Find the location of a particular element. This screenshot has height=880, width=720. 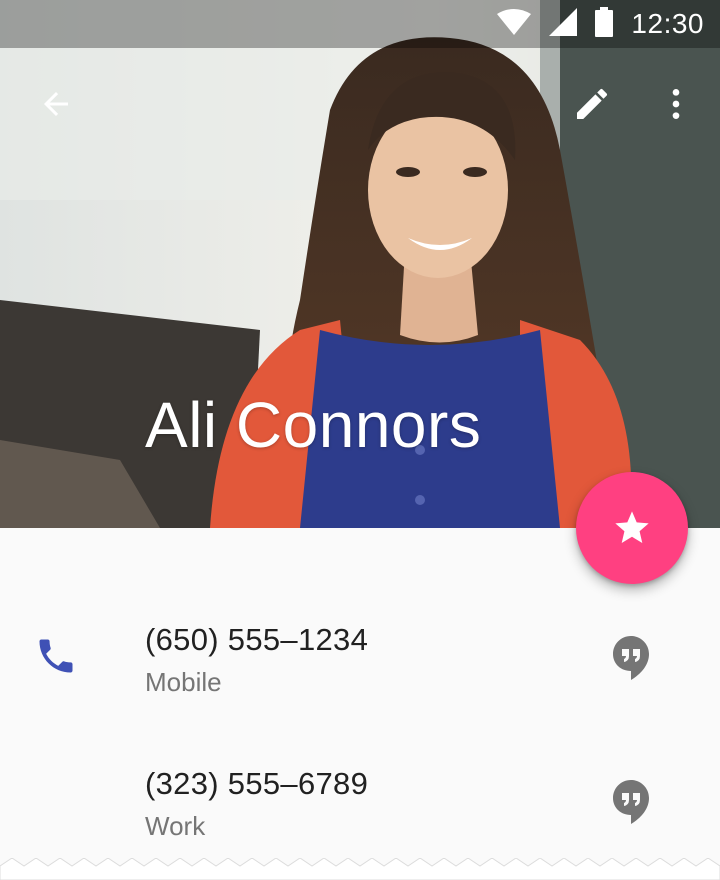

phone-type: Work is located at coordinates (175, 826).